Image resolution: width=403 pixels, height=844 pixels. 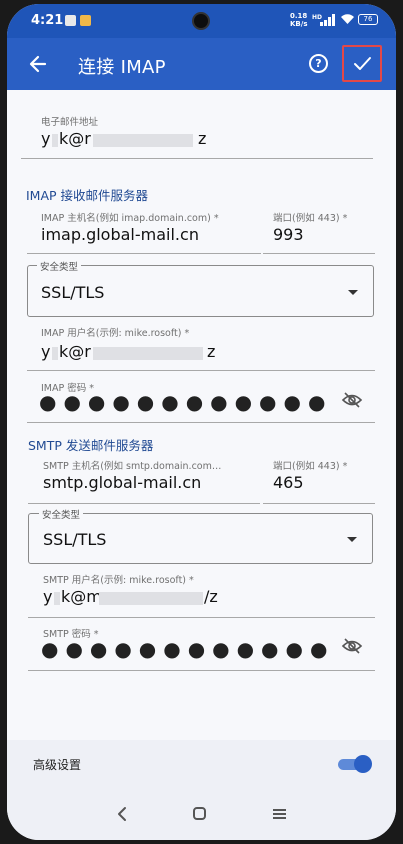 I want to click on smtp-user-label: SMTP 用户名(示例: mike.rosoft) *, so click(x=118, y=580).